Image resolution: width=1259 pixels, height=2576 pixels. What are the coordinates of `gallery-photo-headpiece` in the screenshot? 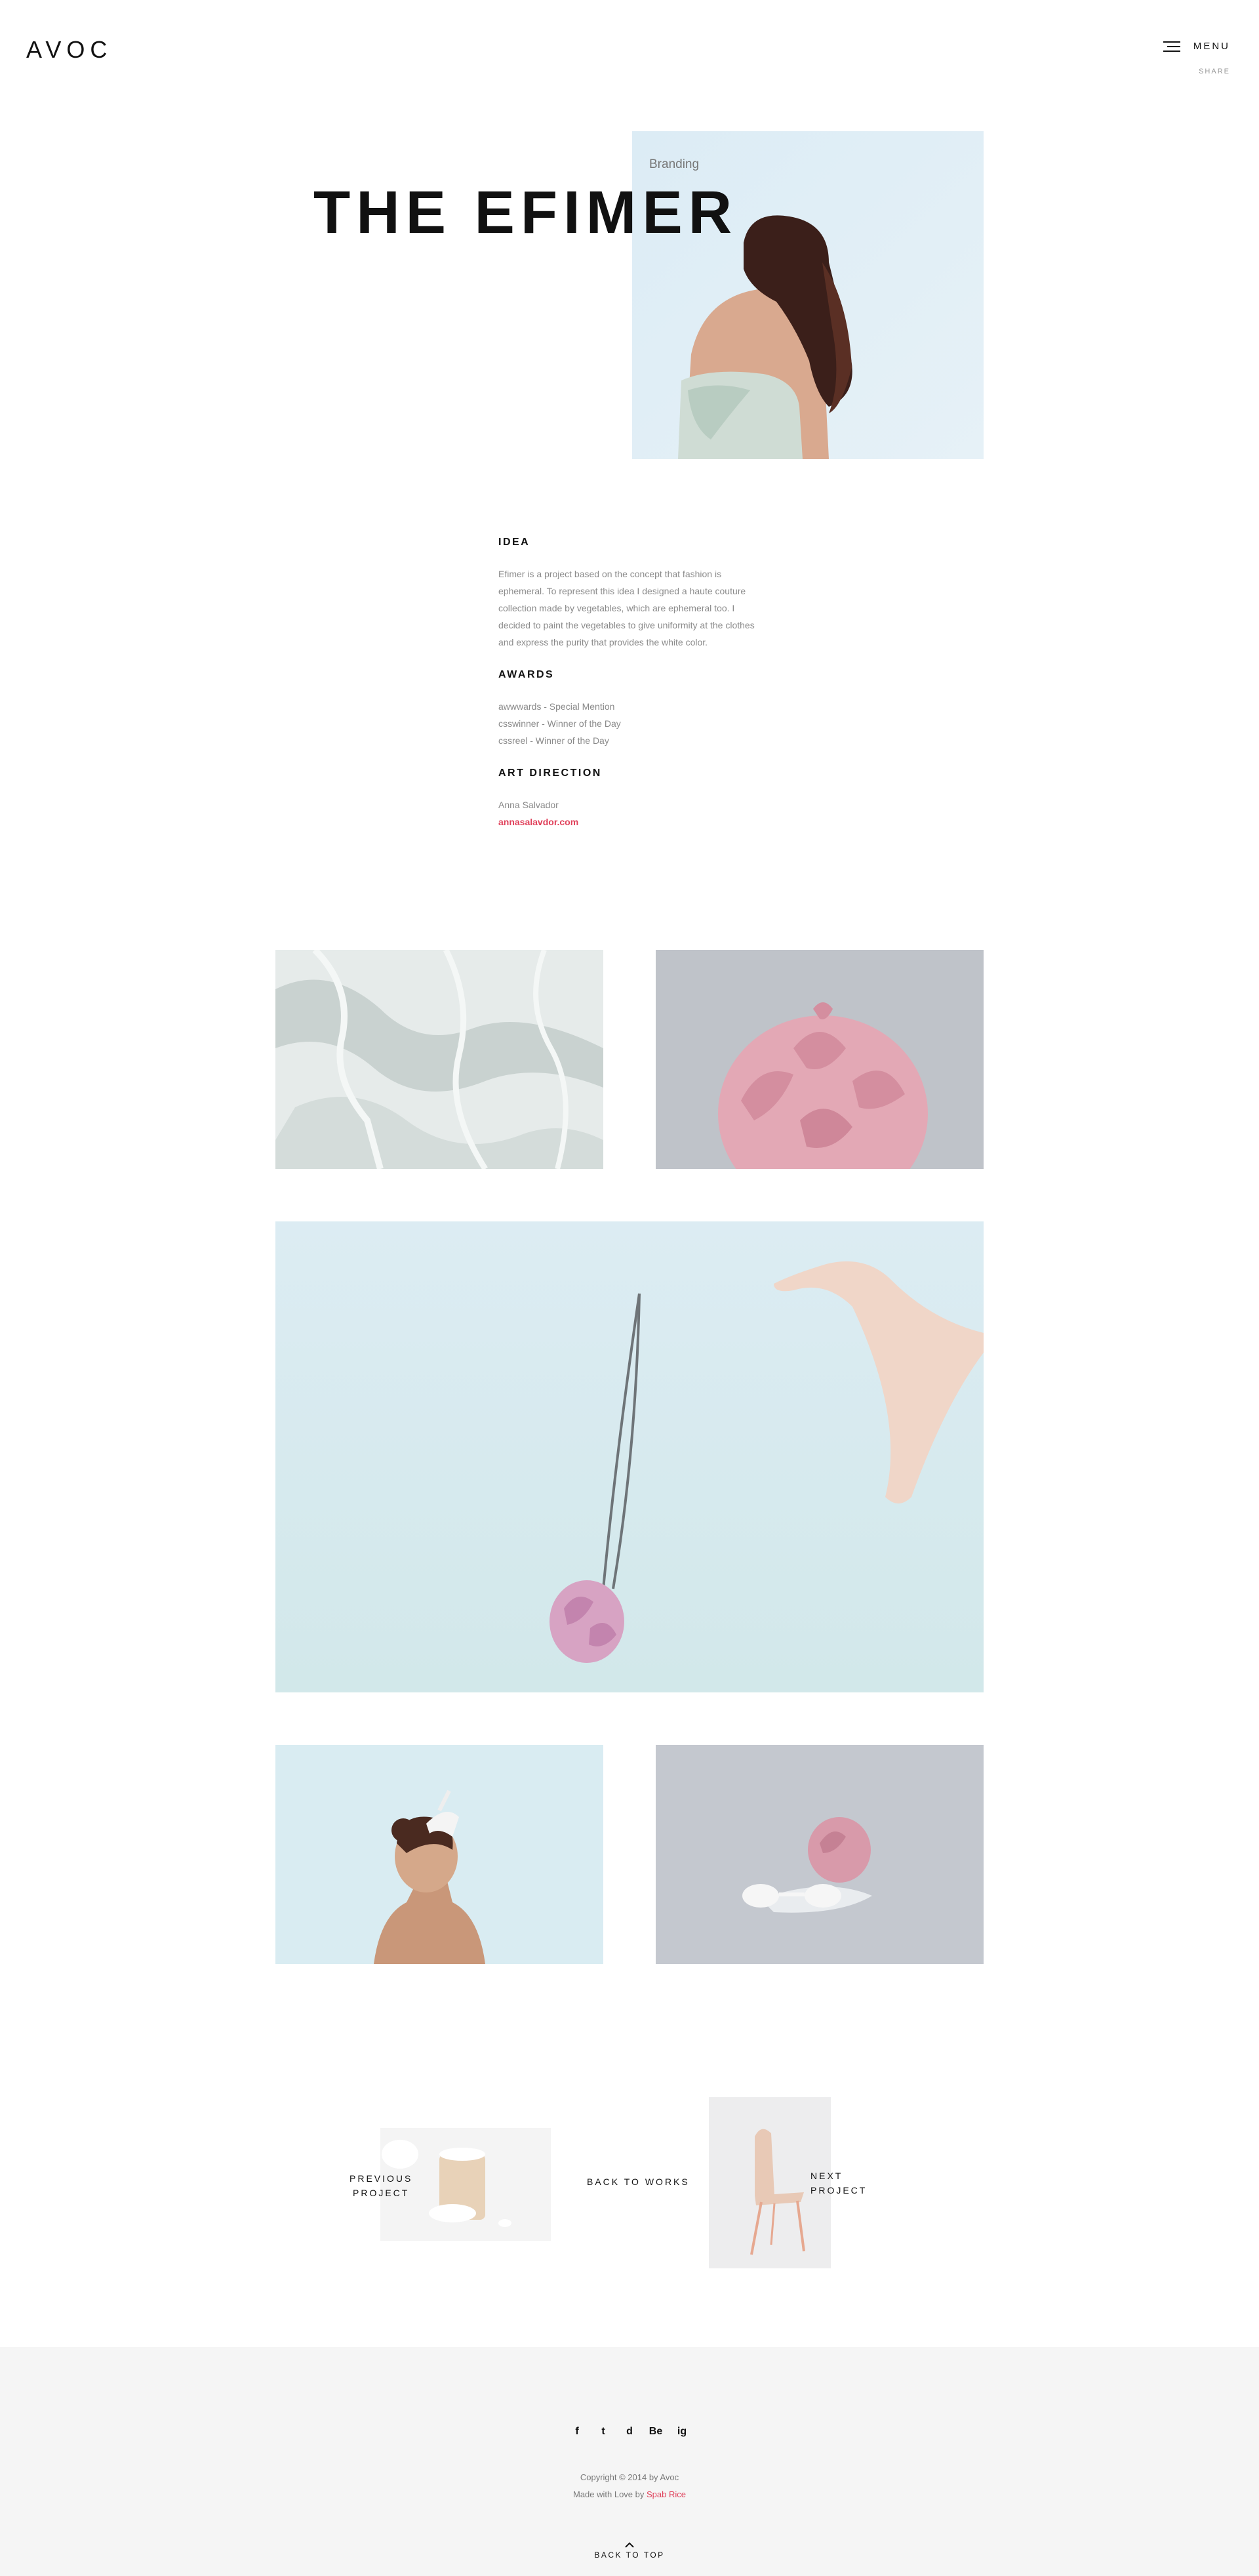 It's located at (439, 1855).